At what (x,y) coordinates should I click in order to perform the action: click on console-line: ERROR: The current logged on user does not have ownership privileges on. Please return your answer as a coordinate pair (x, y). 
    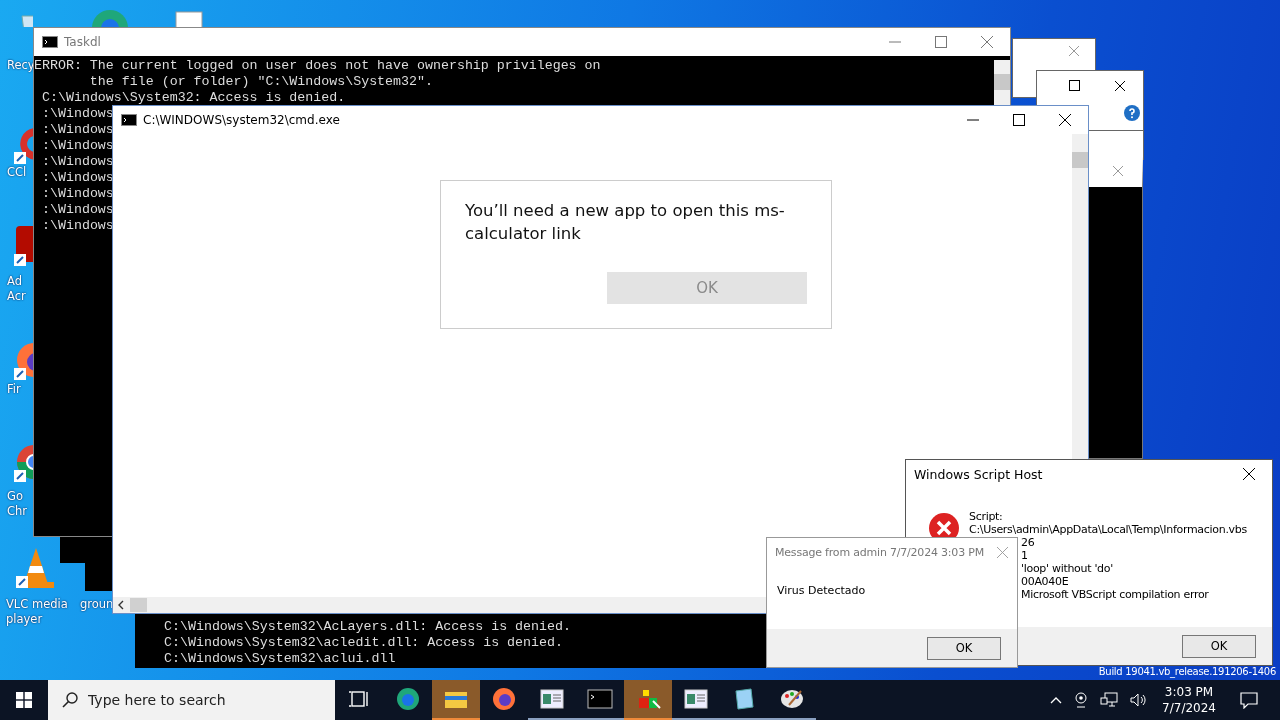
    Looking at the image, I should click on (317, 66).